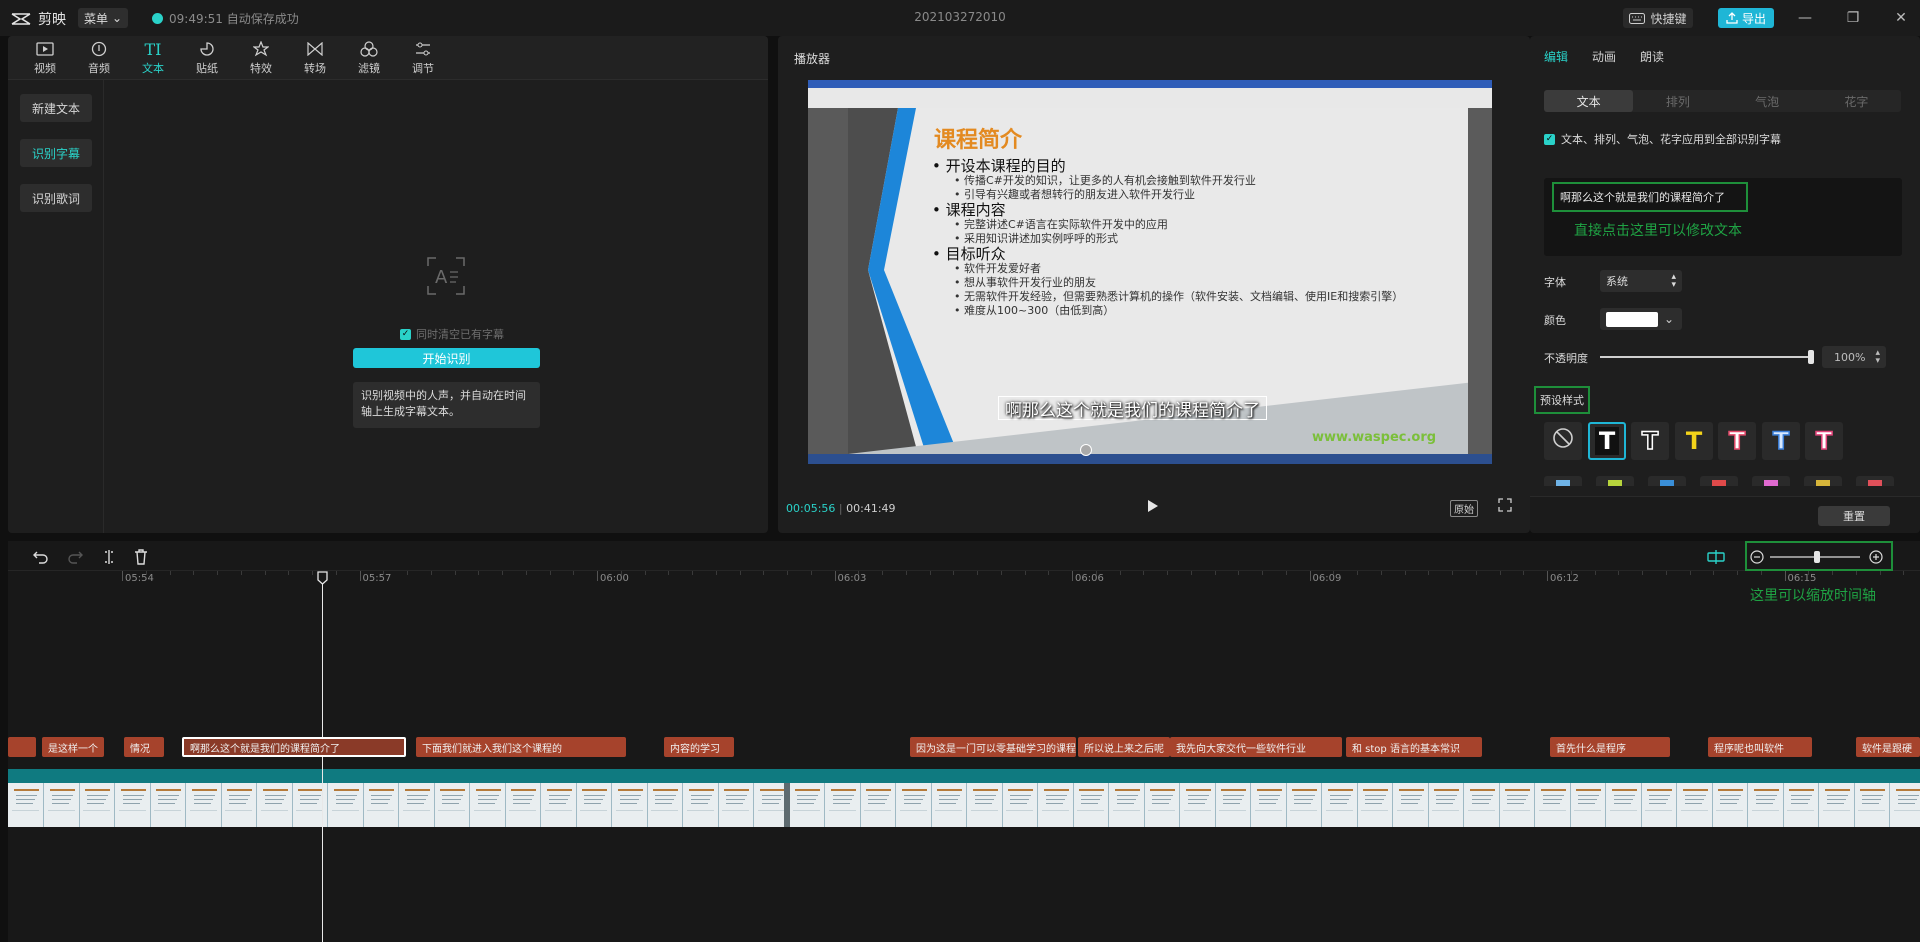 This screenshot has width=1920, height=942. I want to click on font-select: 系统 ▴ ▾, so click(1641, 281).